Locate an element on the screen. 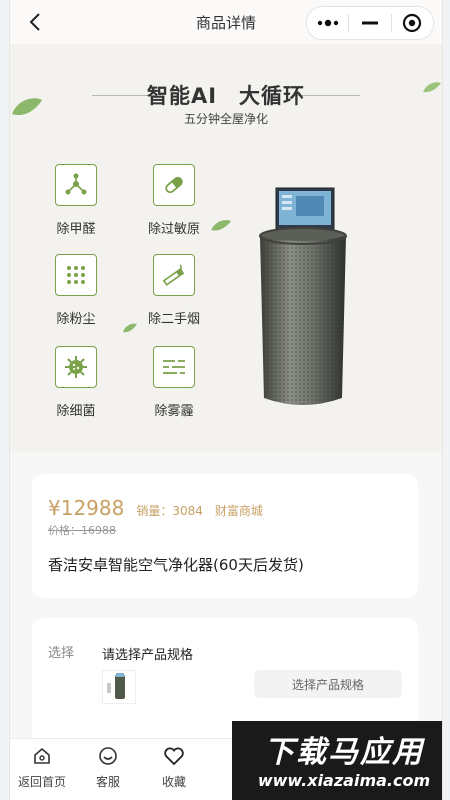 The image size is (450, 800). hero-title: 智能AI 大循环 is located at coordinates (226, 96).